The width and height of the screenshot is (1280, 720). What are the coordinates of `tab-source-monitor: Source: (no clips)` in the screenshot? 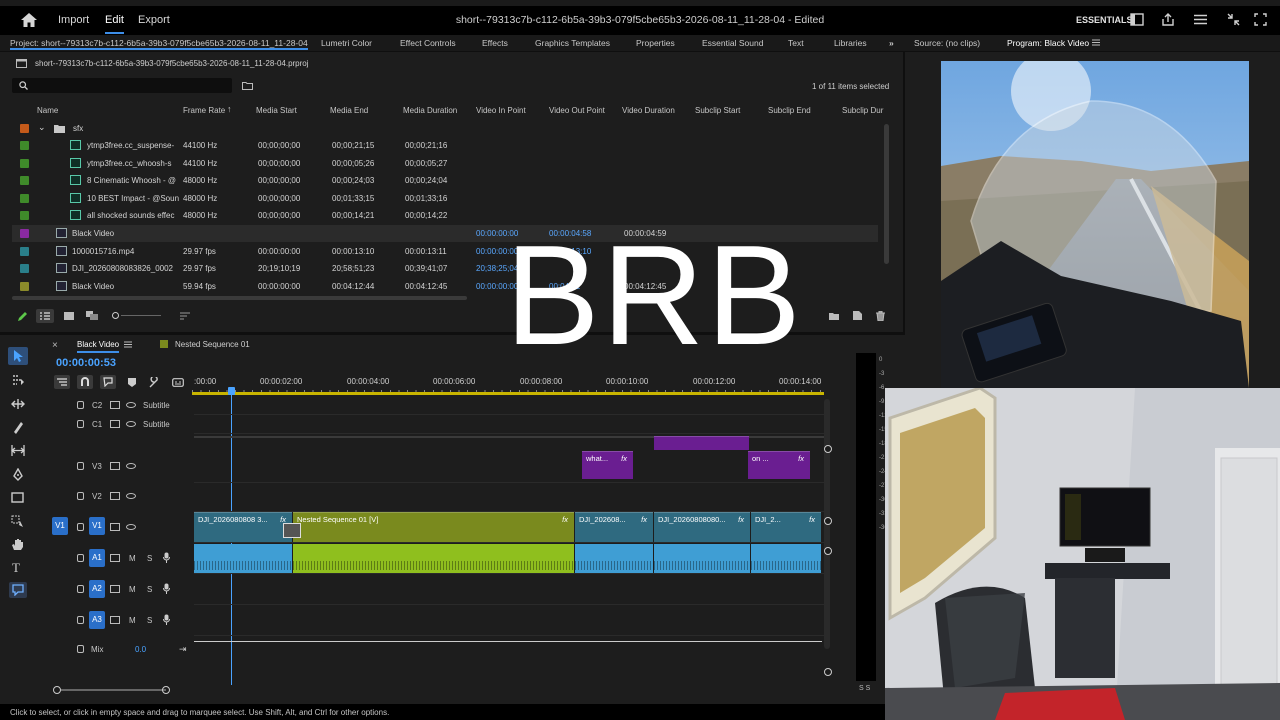 It's located at (947, 43).